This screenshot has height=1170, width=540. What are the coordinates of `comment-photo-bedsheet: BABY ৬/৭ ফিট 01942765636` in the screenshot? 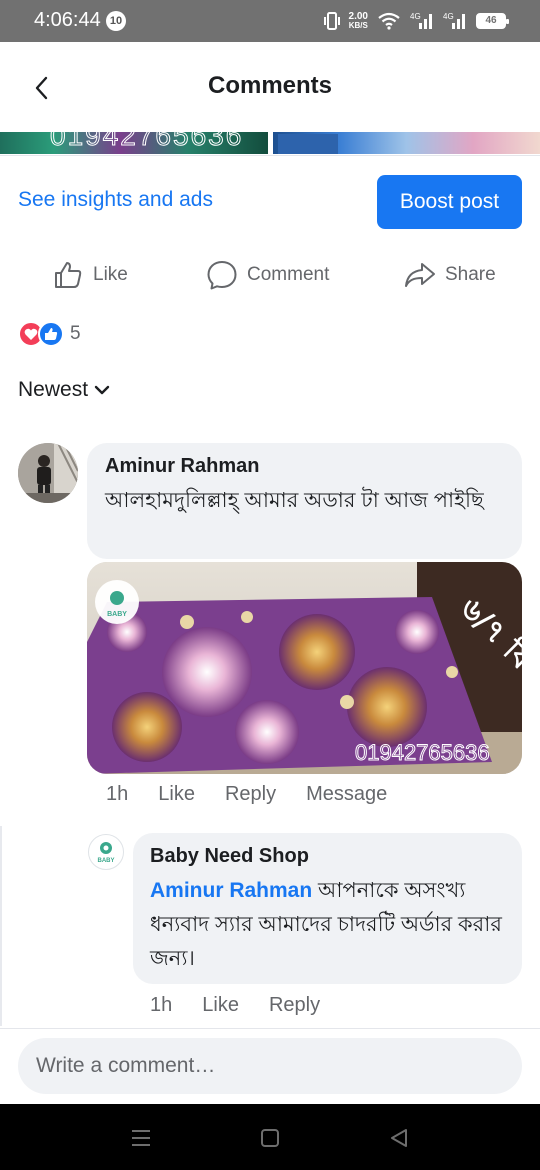 It's located at (304, 668).